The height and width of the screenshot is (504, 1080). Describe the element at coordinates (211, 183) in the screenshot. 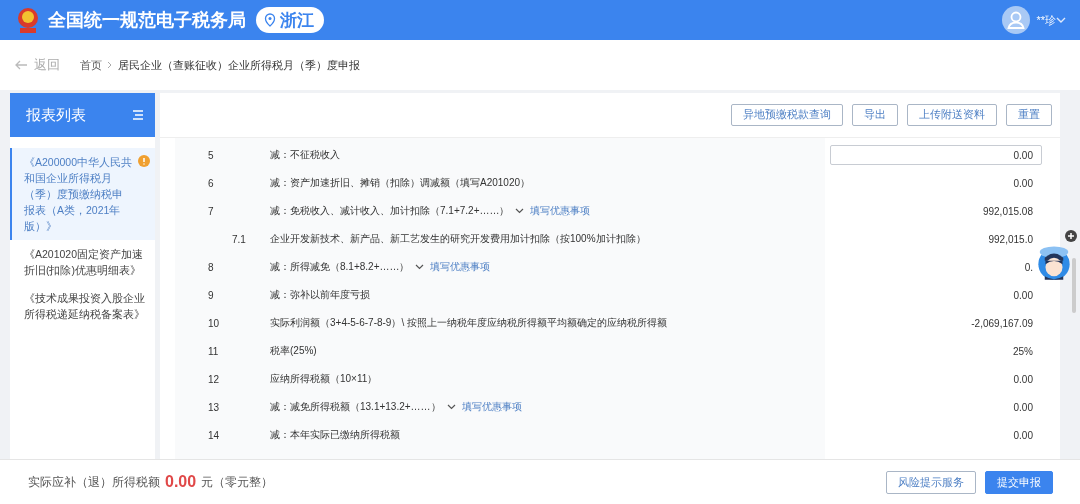

I see `row-number: 6` at that location.